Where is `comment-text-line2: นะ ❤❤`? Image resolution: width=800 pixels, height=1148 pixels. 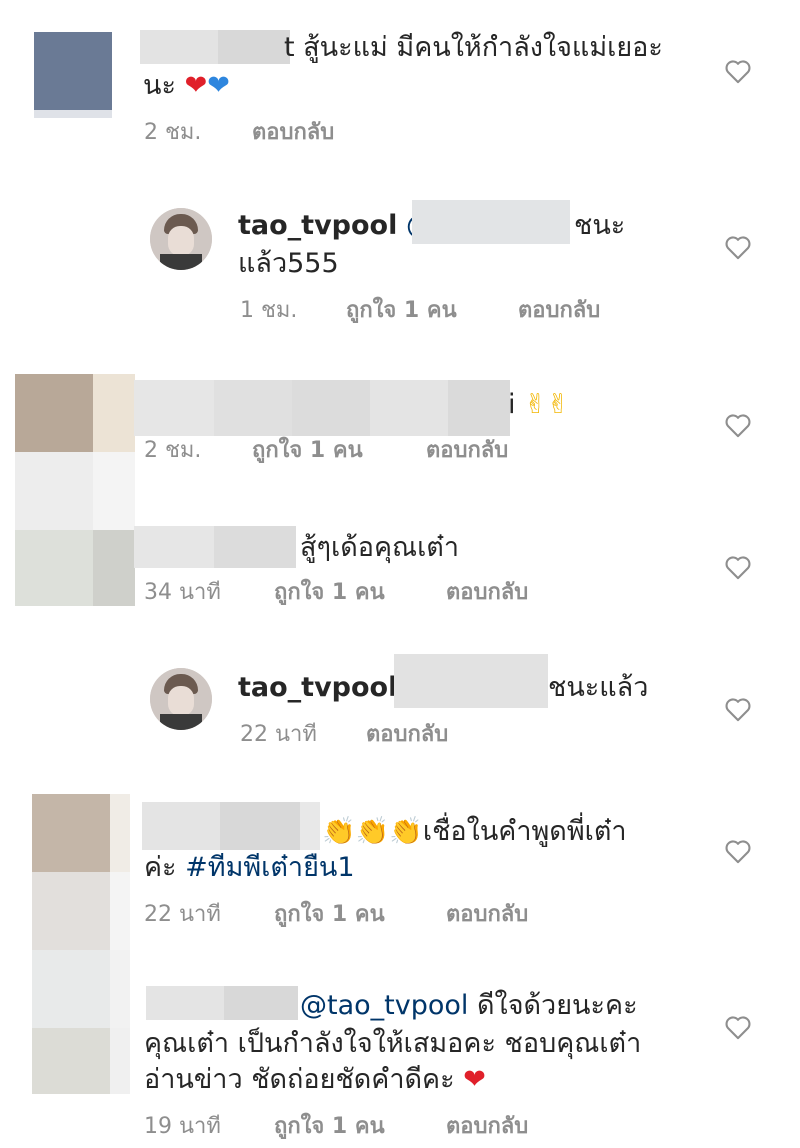 comment-text-line2: นะ ❤❤ is located at coordinates (186, 85).